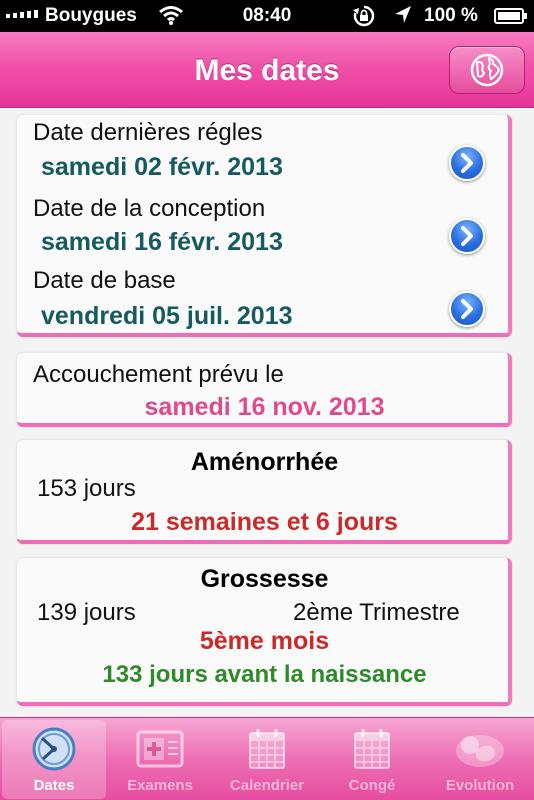 The height and width of the screenshot is (800, 534). I want to click on amenorrhea-weeks: 21 semaines et 6 jours, so click(264, 522).